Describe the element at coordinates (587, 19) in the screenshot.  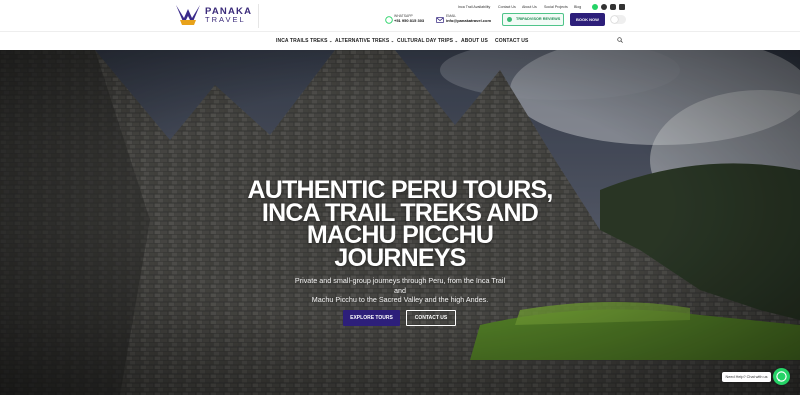
I see `book-now-button: BOOK NOW` at that location.